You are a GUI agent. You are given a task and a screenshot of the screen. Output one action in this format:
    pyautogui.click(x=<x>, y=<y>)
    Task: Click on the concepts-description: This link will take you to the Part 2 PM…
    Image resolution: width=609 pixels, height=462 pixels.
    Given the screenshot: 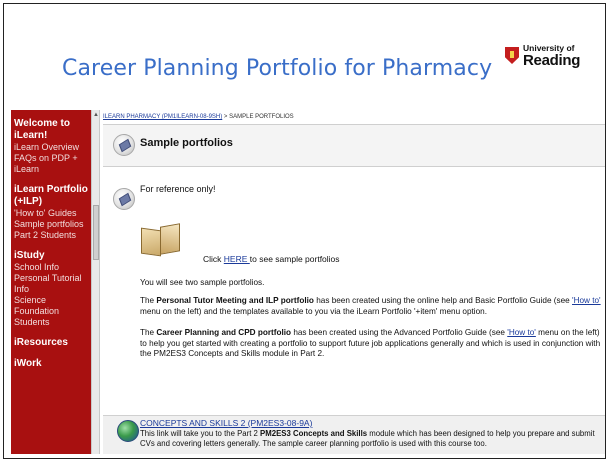 What is the action you would take?
    pyautogui.click(x=367, y=438)
    